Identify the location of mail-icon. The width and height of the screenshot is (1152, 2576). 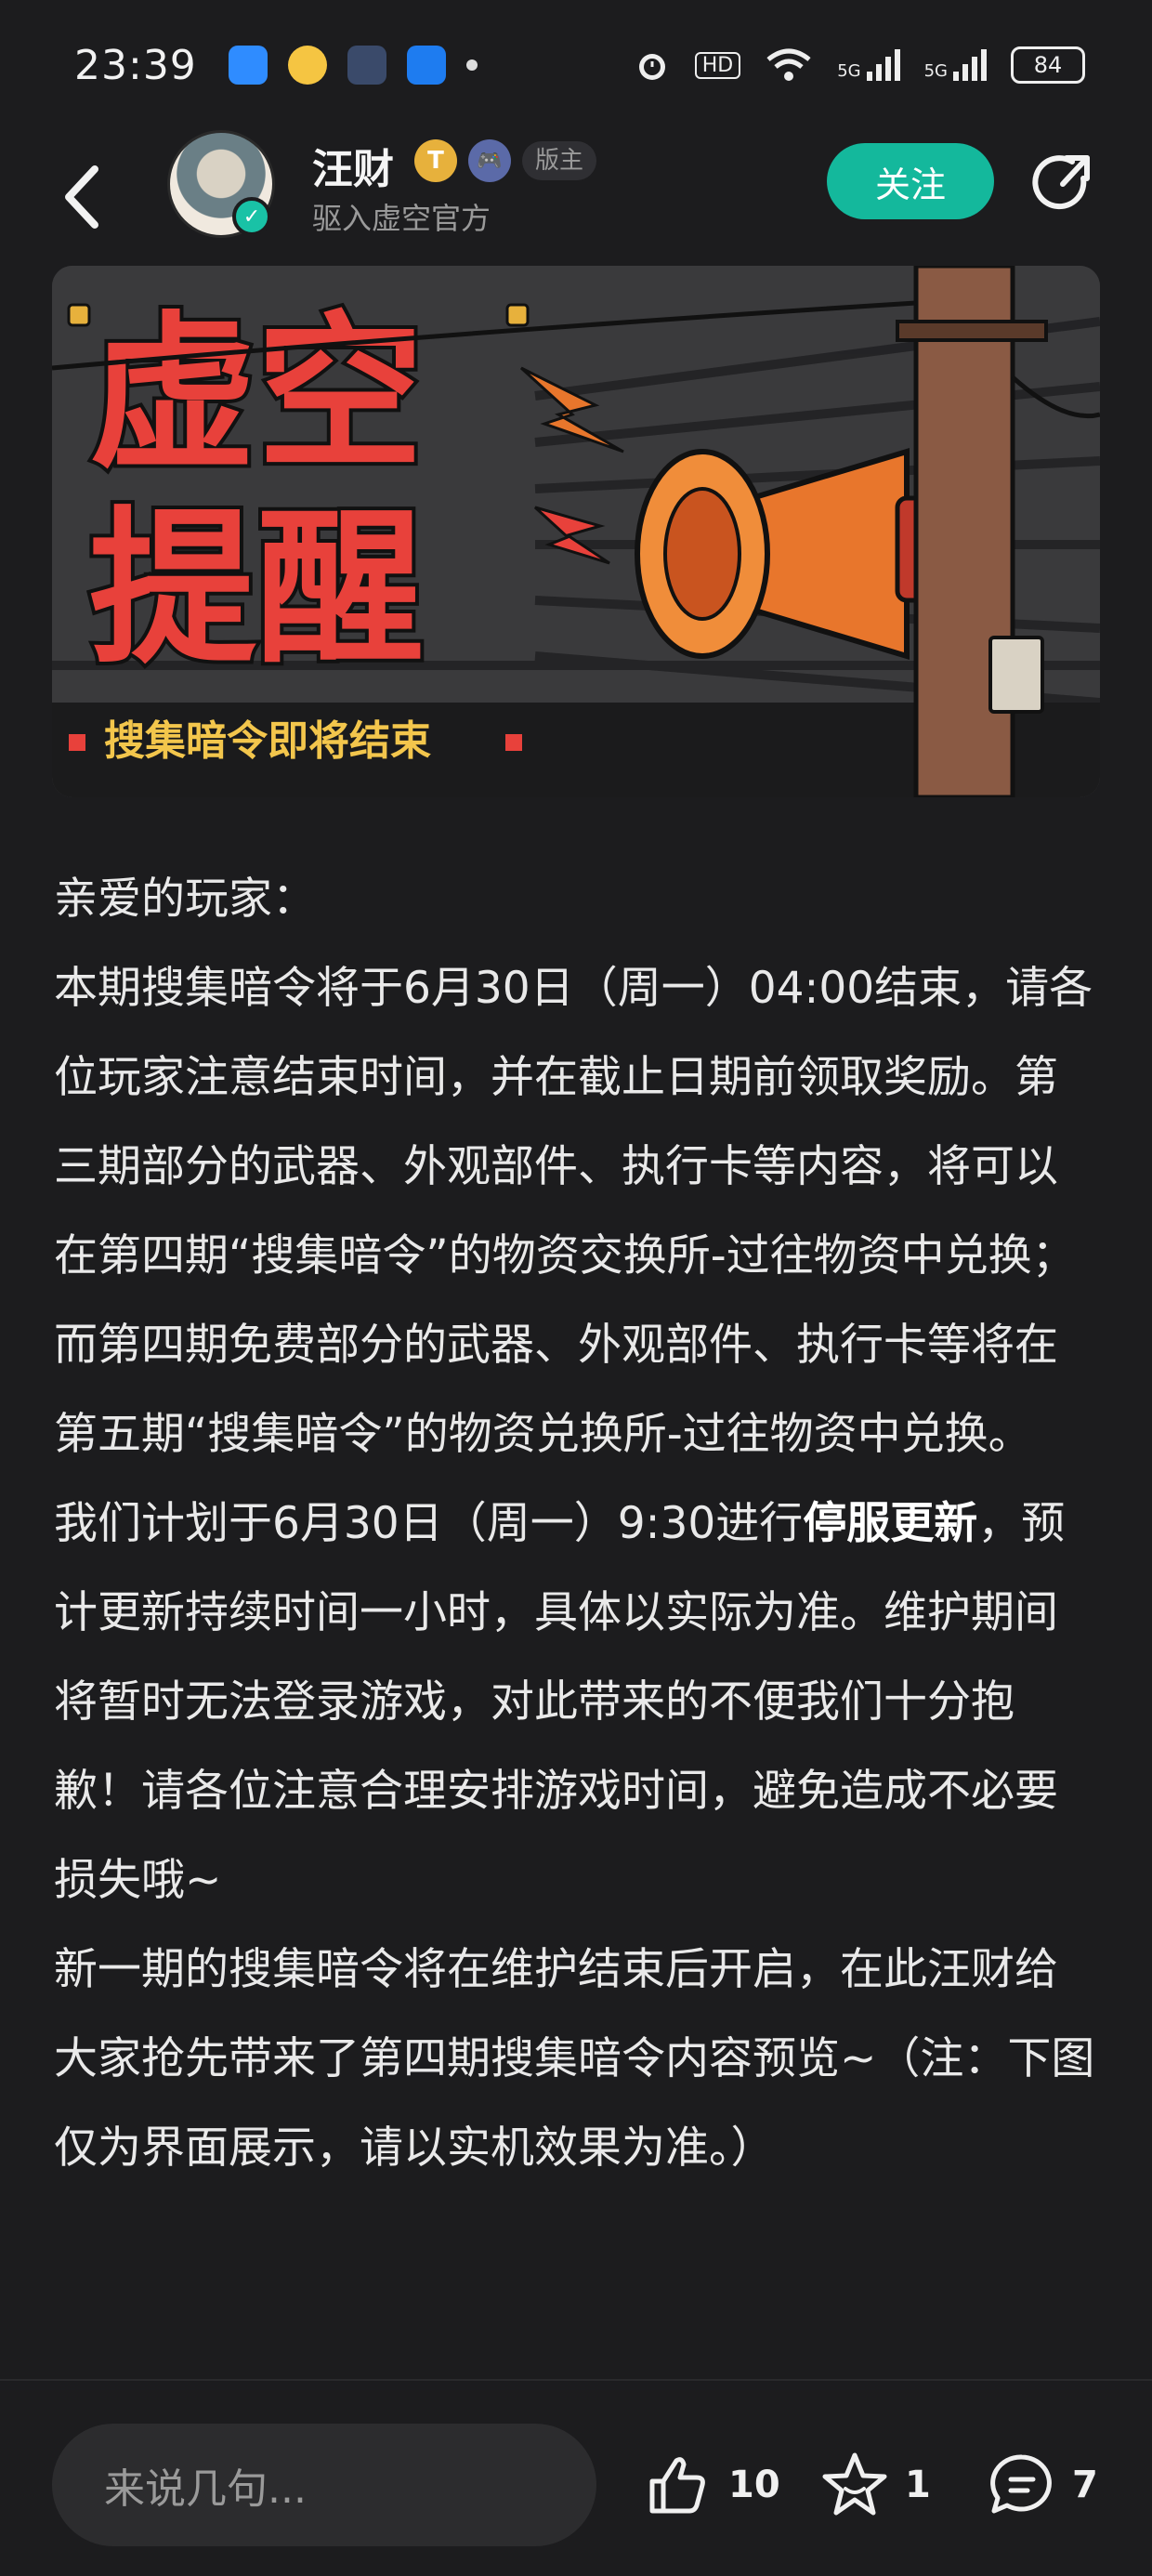
(366, 65).